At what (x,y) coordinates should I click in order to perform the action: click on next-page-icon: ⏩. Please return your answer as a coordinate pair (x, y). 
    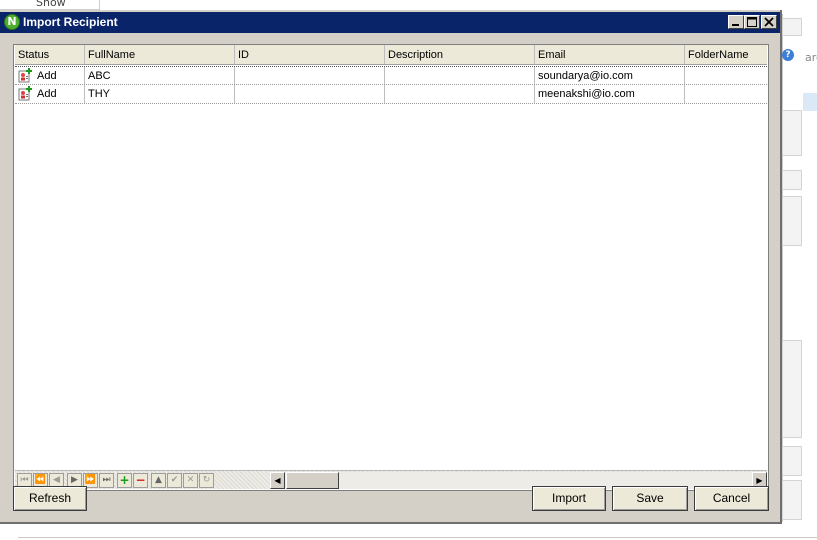
    Looking at the image, I should click on (90, 480).